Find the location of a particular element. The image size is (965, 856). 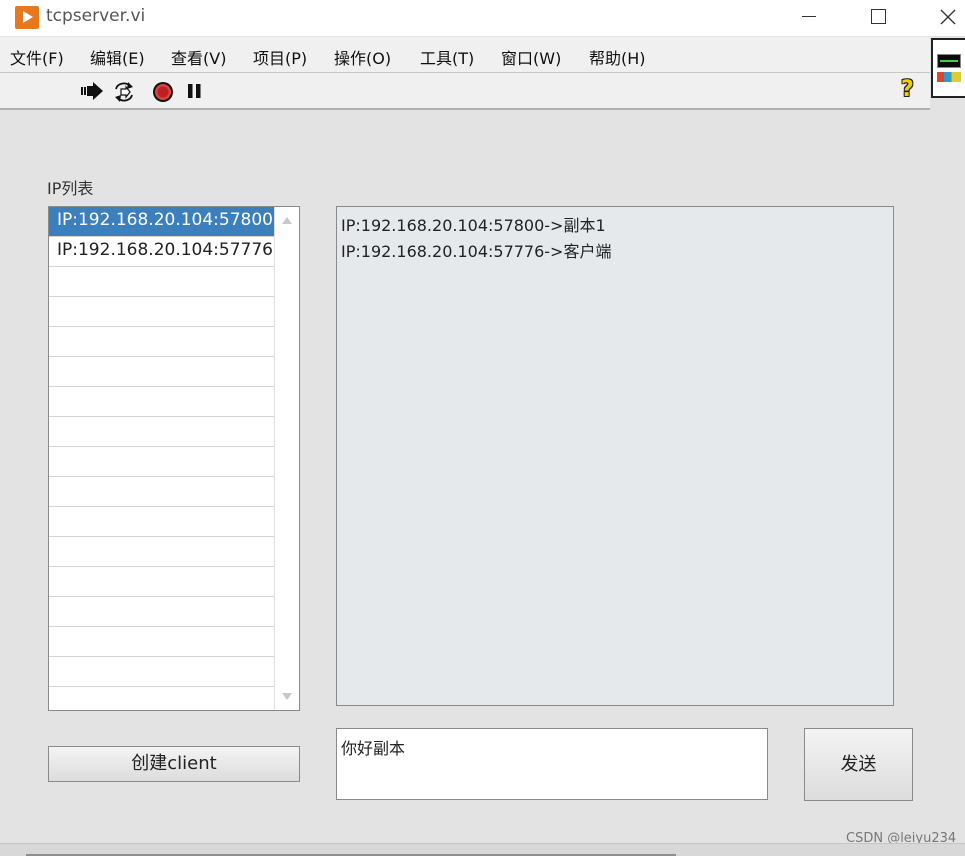

menu-window: 窗口(W) is located at coordinates (531, 57).